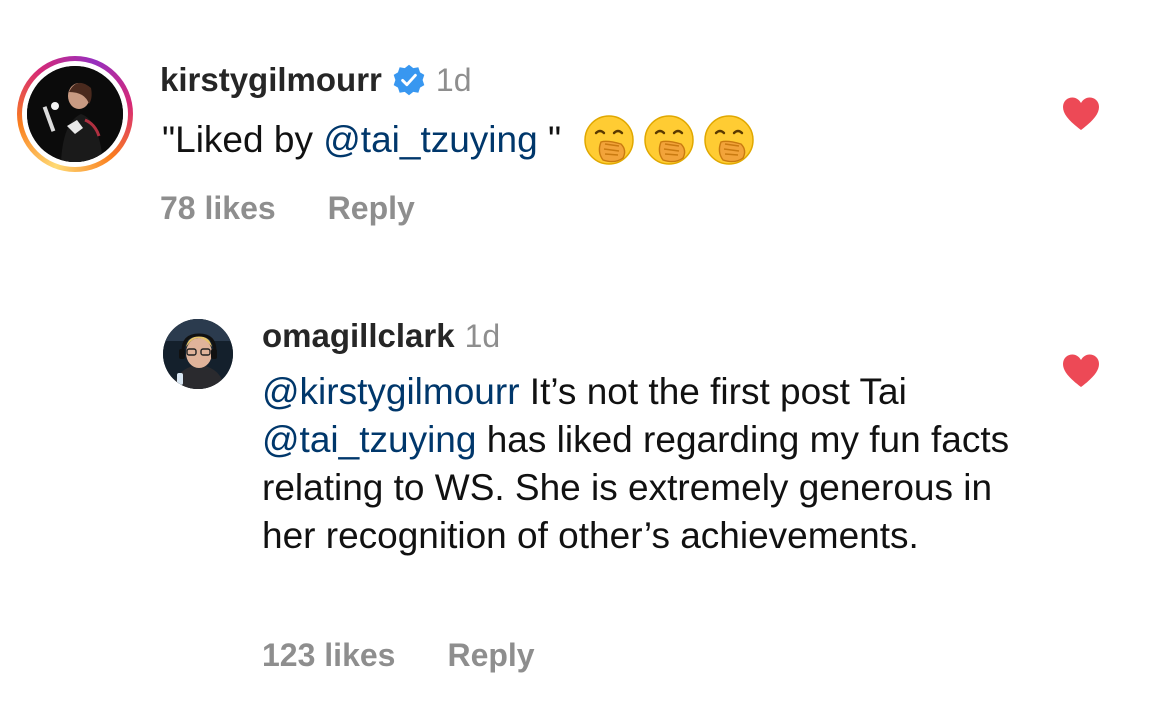  Describe the element at coordinates (218, 208) in the screenshot. I see `likes-count: 78 likes` at that location.